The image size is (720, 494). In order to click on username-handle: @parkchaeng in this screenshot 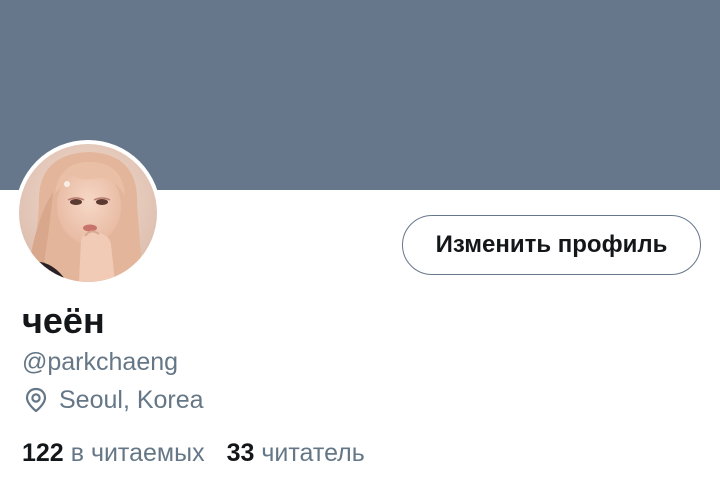, I will do `click(100, 362)`.